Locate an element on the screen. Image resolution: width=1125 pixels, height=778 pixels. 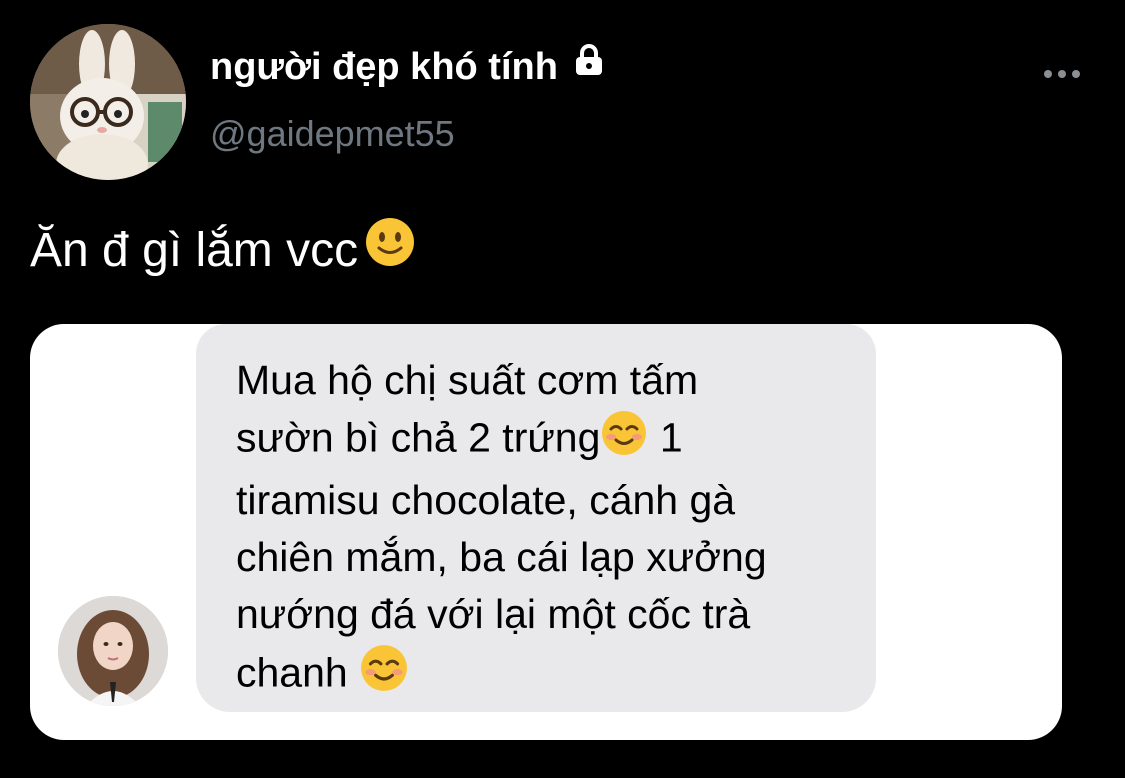
author-handle: @gaidepmet55 is located at coordinates (332, 134).